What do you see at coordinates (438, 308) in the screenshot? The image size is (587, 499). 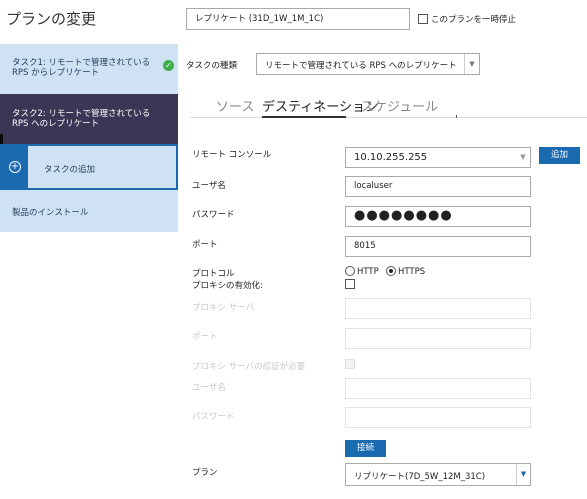 I see `proxy-server-input` at bounding box center [438, 308].